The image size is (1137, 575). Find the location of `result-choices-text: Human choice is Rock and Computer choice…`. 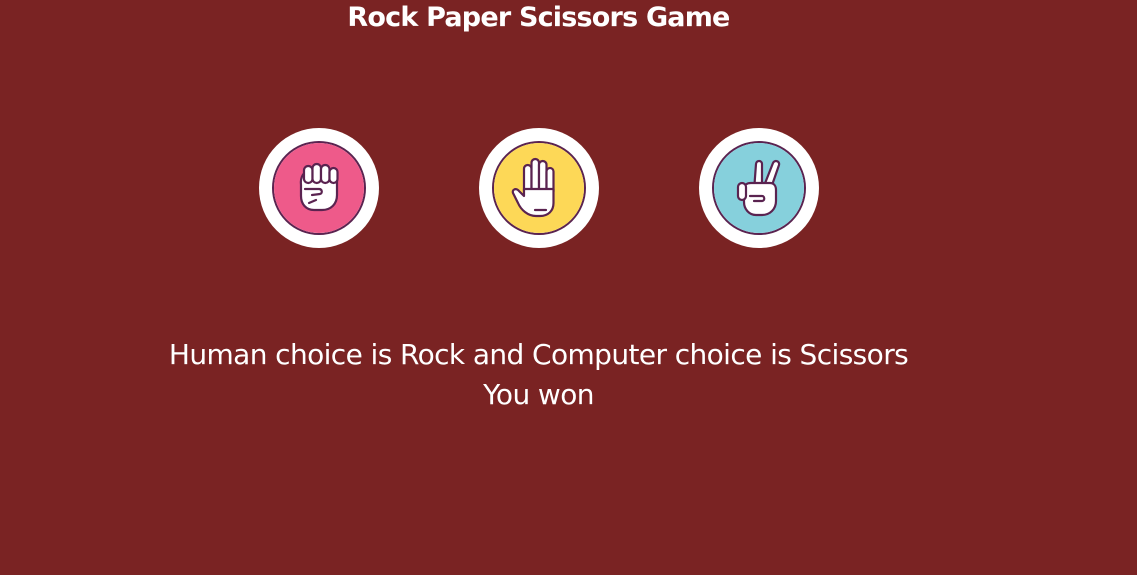

result-choices-text: Human choice is Rock and Computer choice… is located at coordinates (538, 354).